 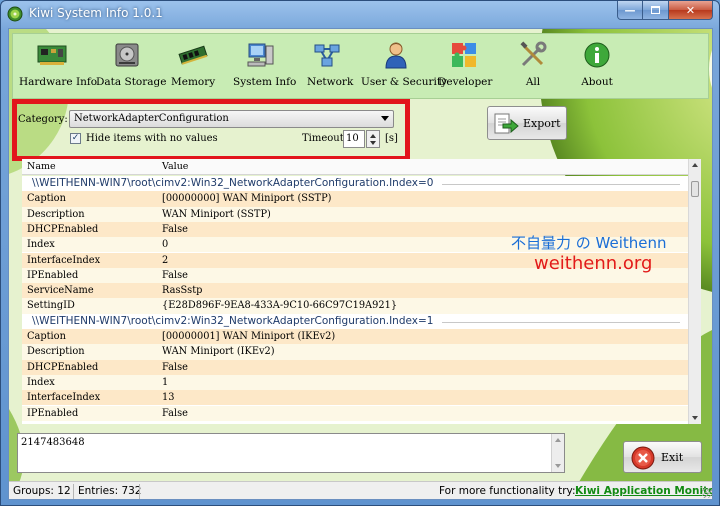 What do you see at coordinates (58, 68) in the screenshot?
I see `toolbar-hardware-info: Hardware Info` at bounding box center [58, 68].